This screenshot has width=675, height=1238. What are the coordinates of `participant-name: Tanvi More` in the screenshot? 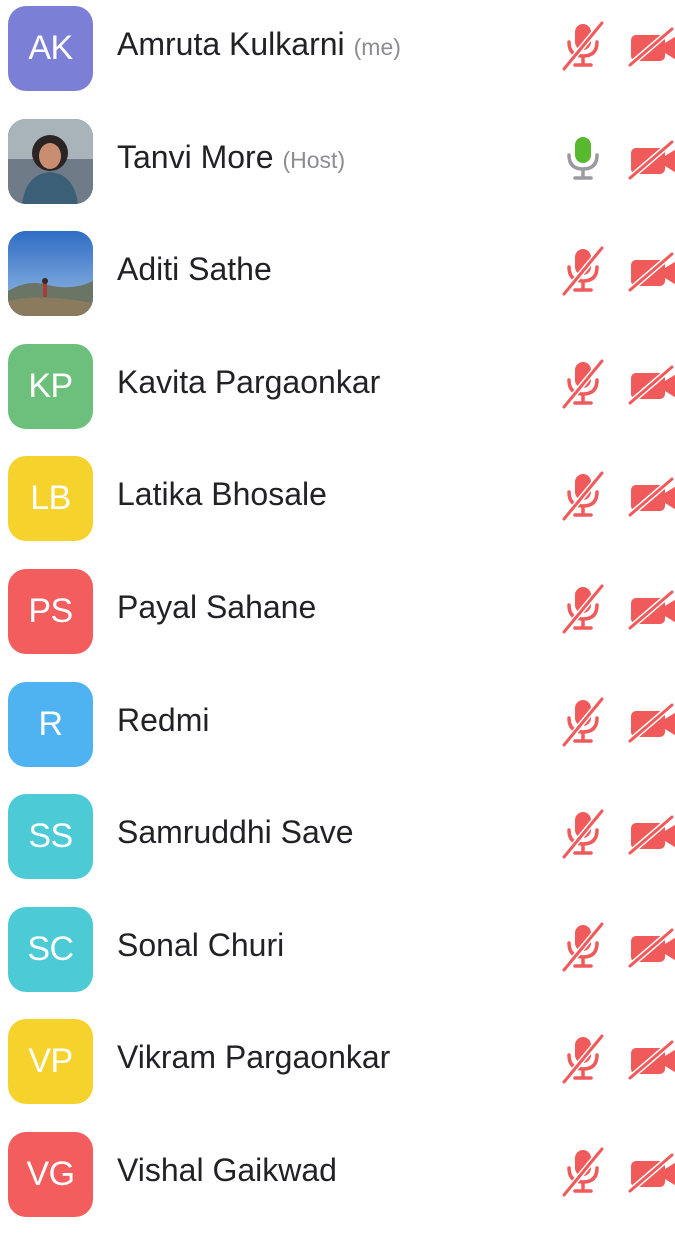 It's located at (195, 157).